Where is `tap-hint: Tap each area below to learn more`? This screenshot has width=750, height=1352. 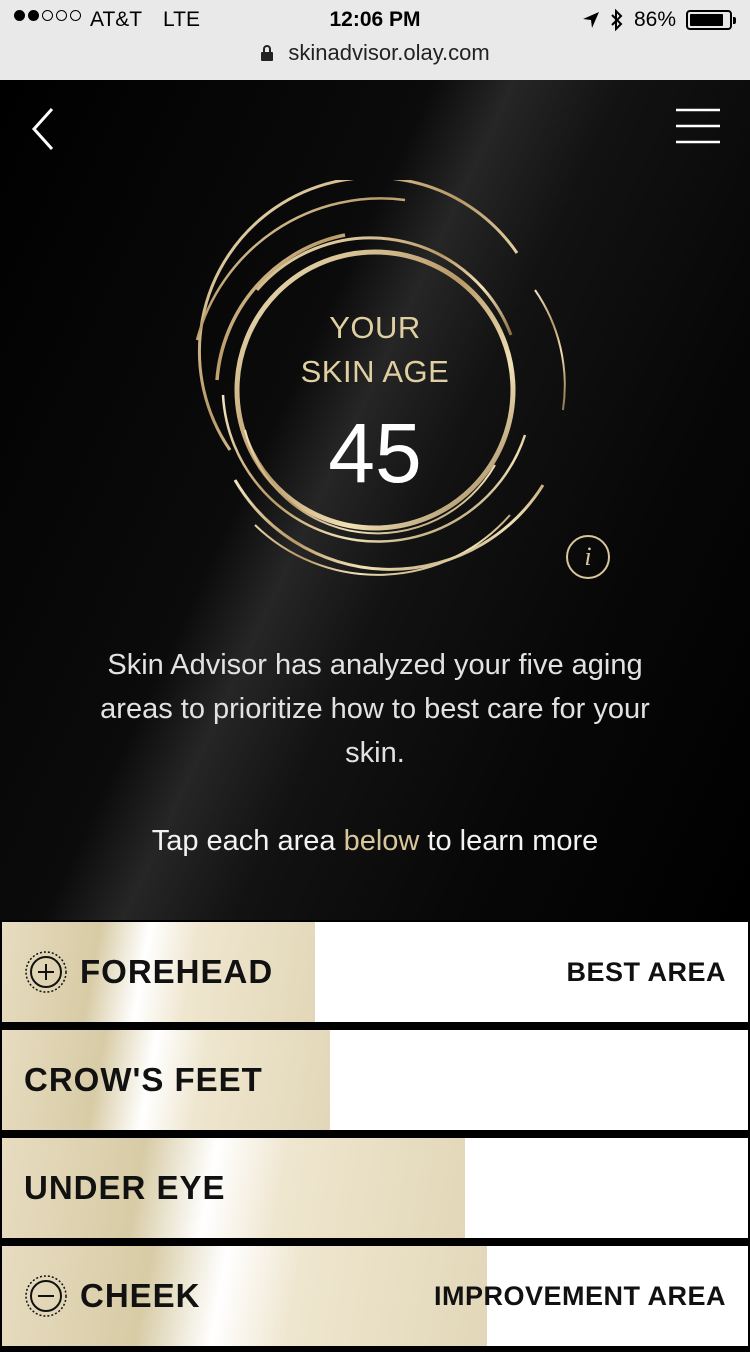 tap-hint: Tap each area below to learn more is located at coordinates (375, 841).